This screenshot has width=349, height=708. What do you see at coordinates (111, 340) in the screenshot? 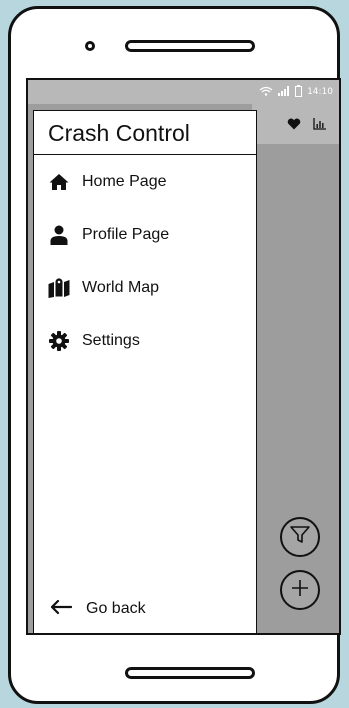
I see `menu-item-label: Settings` at bounding box center [111, 340].